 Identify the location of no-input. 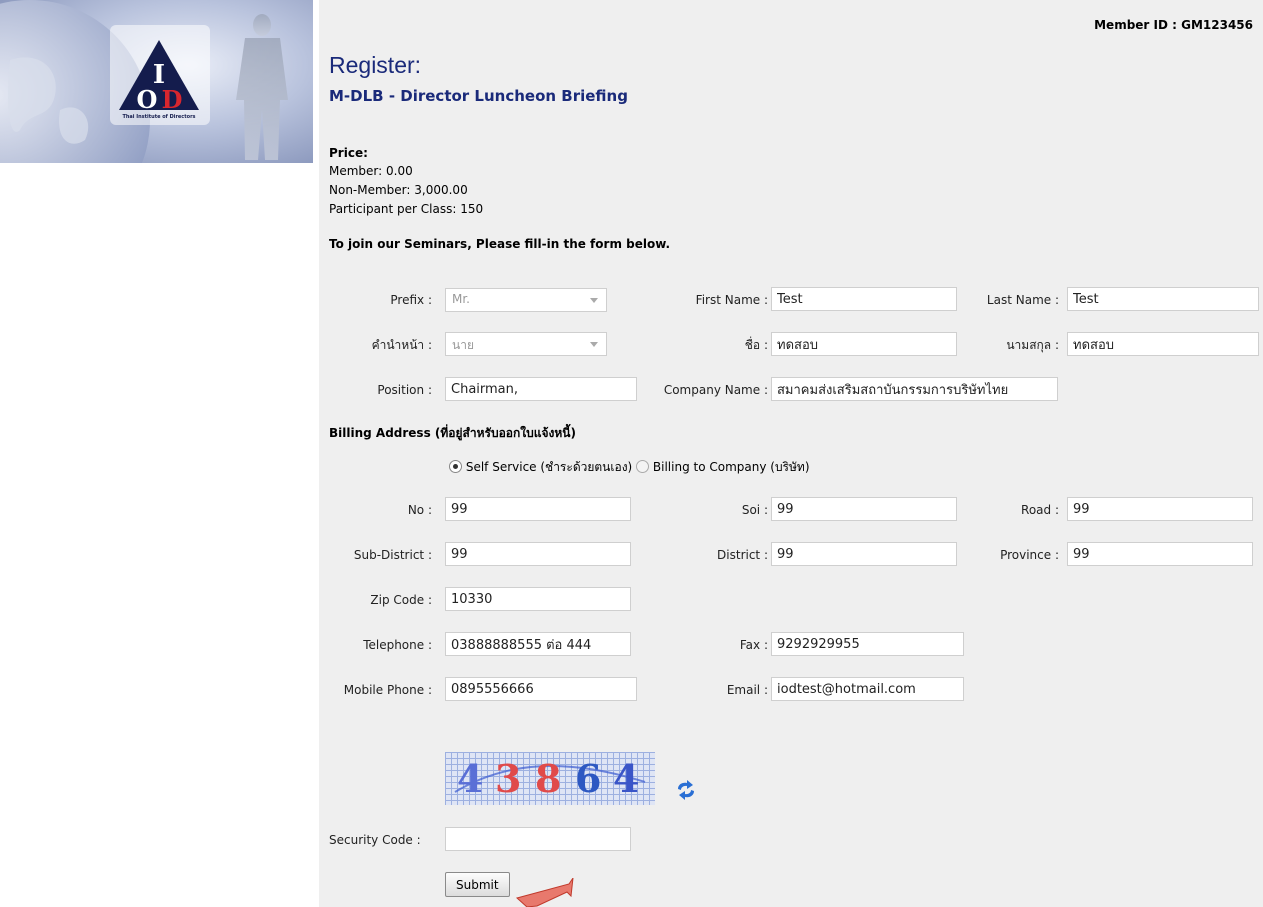
(538, 509).